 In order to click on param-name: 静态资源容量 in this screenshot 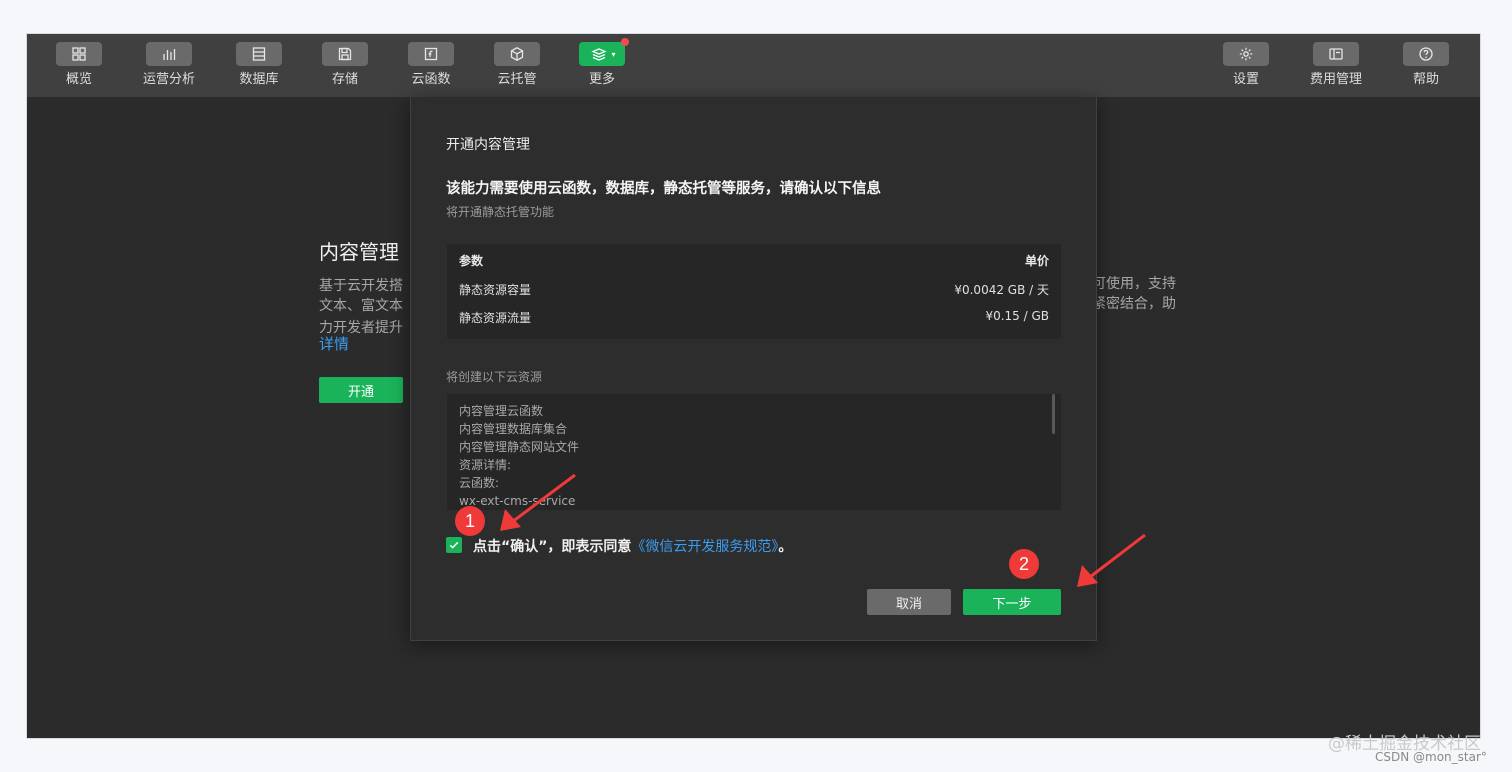, I will do `click(495, 290)`.